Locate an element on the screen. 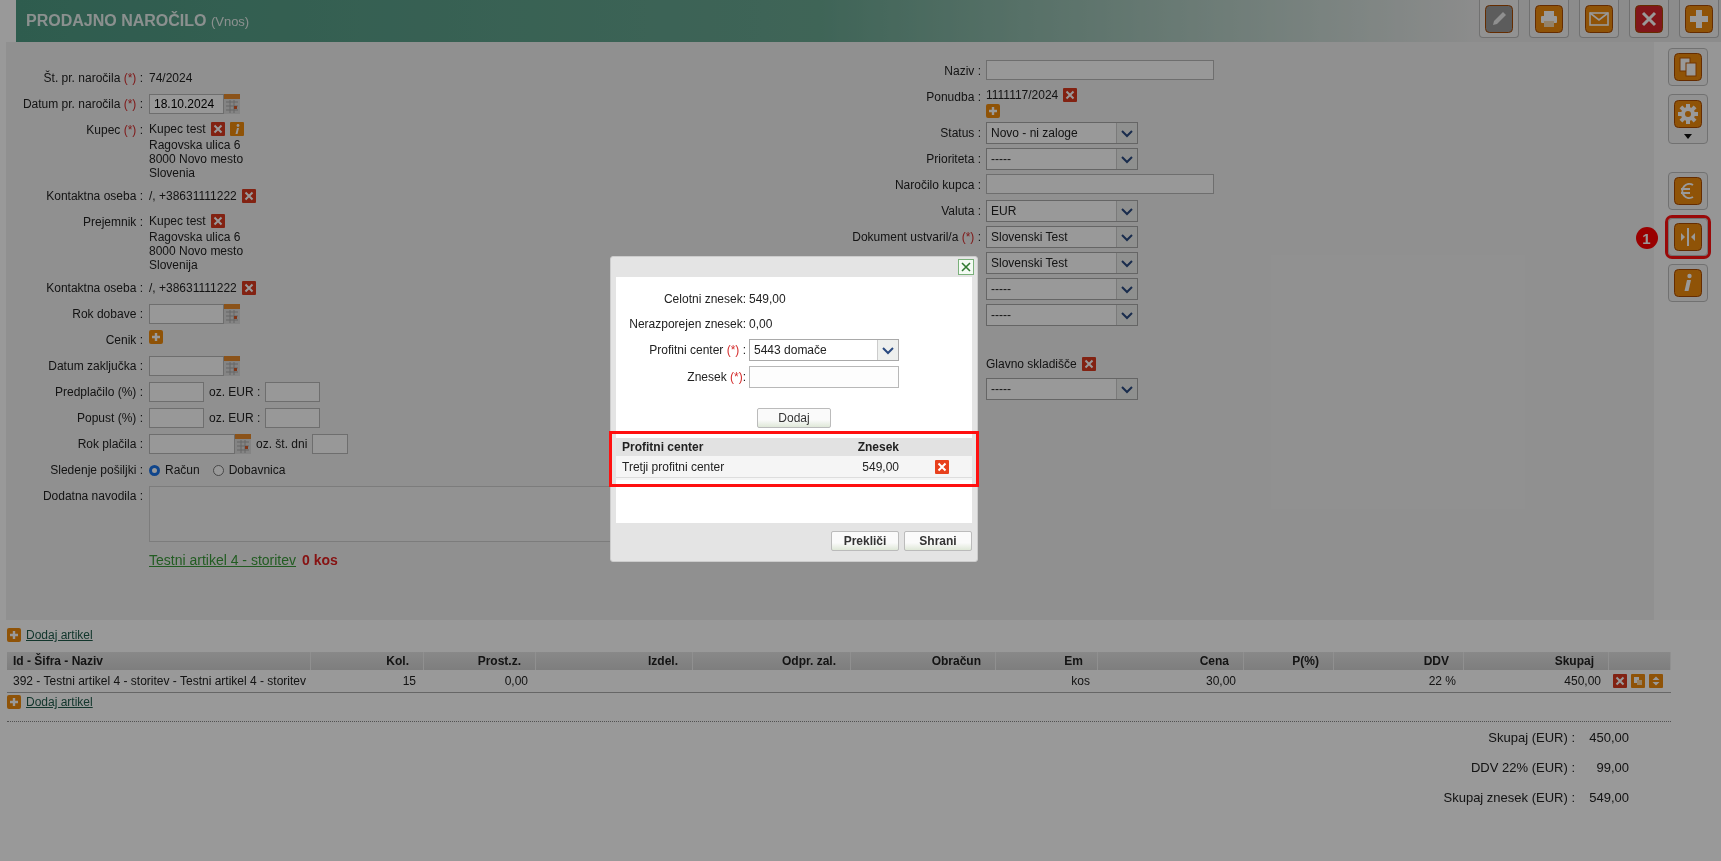  total-value: 450,00 is located at coordinates (1608, 738).